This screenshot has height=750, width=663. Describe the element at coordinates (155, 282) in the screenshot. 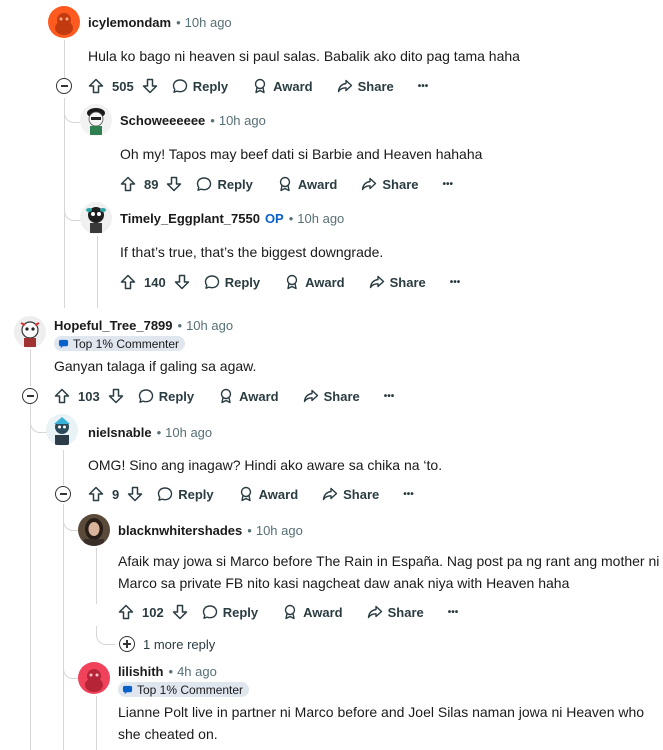

I see `vote-count: 140` at that location.